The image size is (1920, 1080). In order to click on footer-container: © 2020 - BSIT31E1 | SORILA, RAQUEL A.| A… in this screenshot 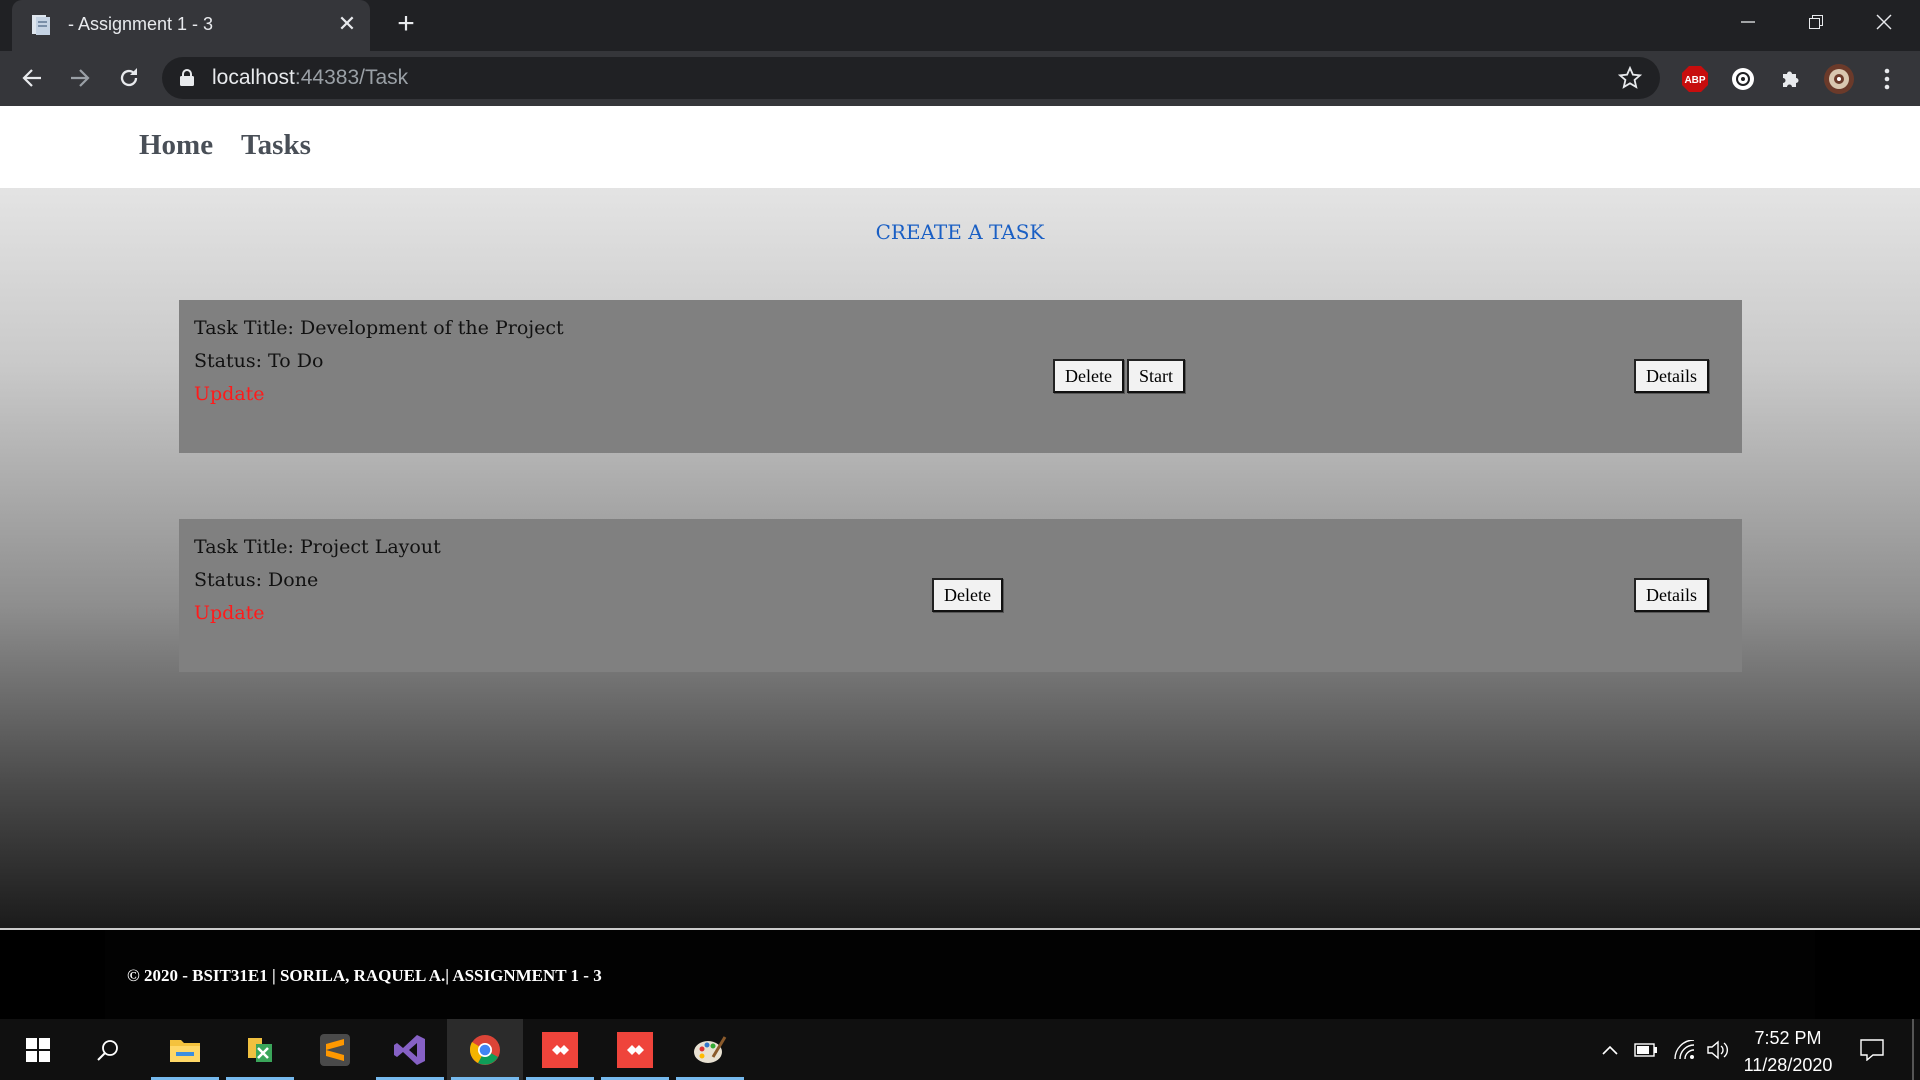, I will do `click(960, 975)`.